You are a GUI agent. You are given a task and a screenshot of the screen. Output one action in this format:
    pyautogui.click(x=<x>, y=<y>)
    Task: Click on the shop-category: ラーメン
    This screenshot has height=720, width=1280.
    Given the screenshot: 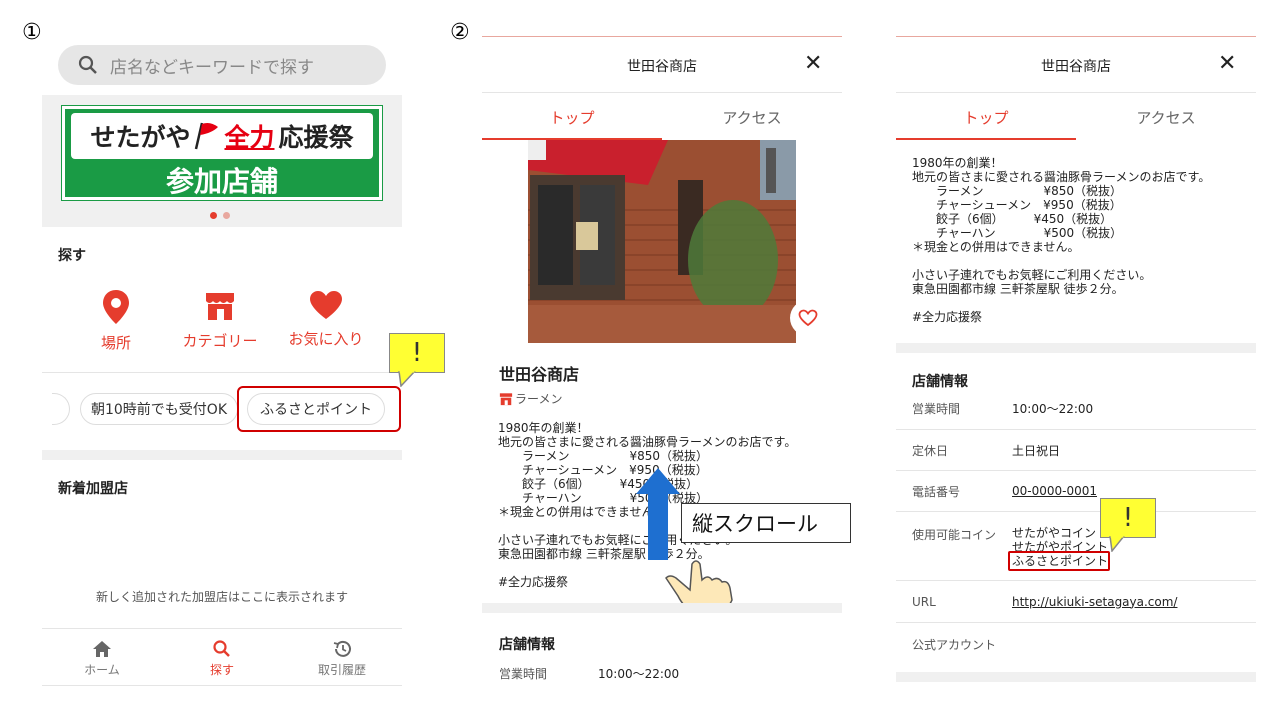 What is the action you would take?
    pyautogui.click(x=531, y=398)
    